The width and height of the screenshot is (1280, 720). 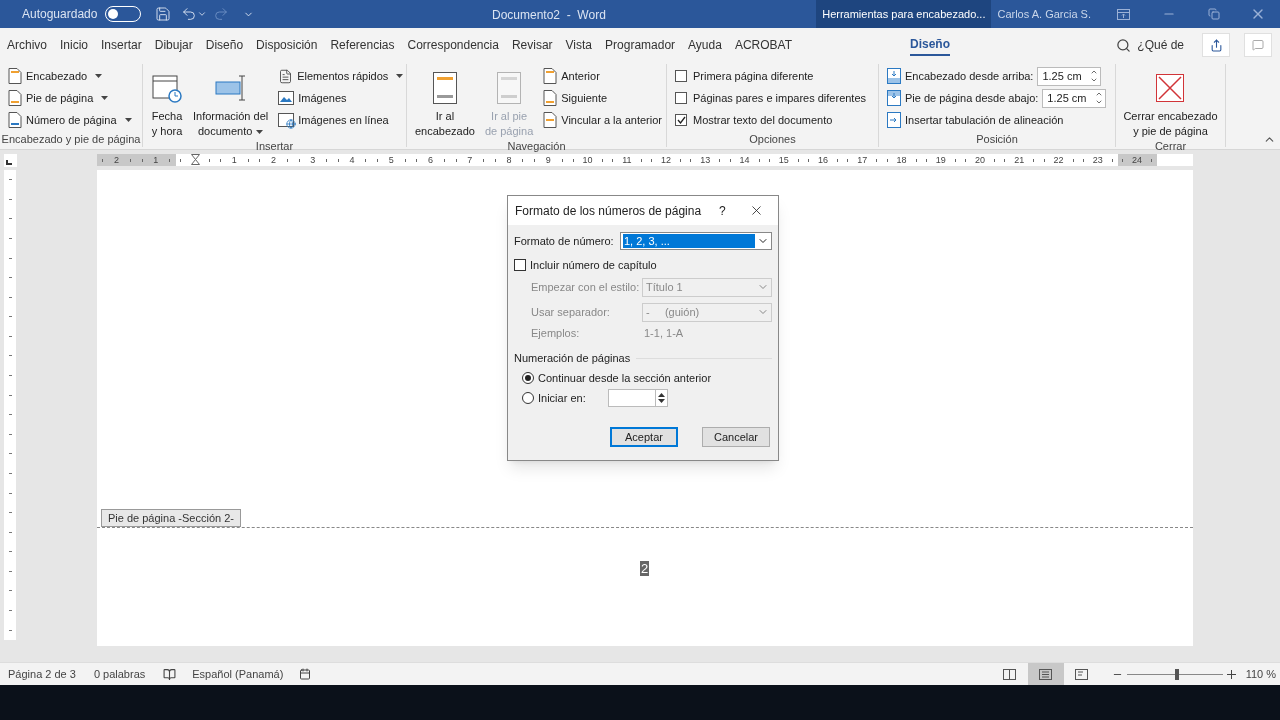 I want to click on ruler-number: 18, so click(x=901, y=160).